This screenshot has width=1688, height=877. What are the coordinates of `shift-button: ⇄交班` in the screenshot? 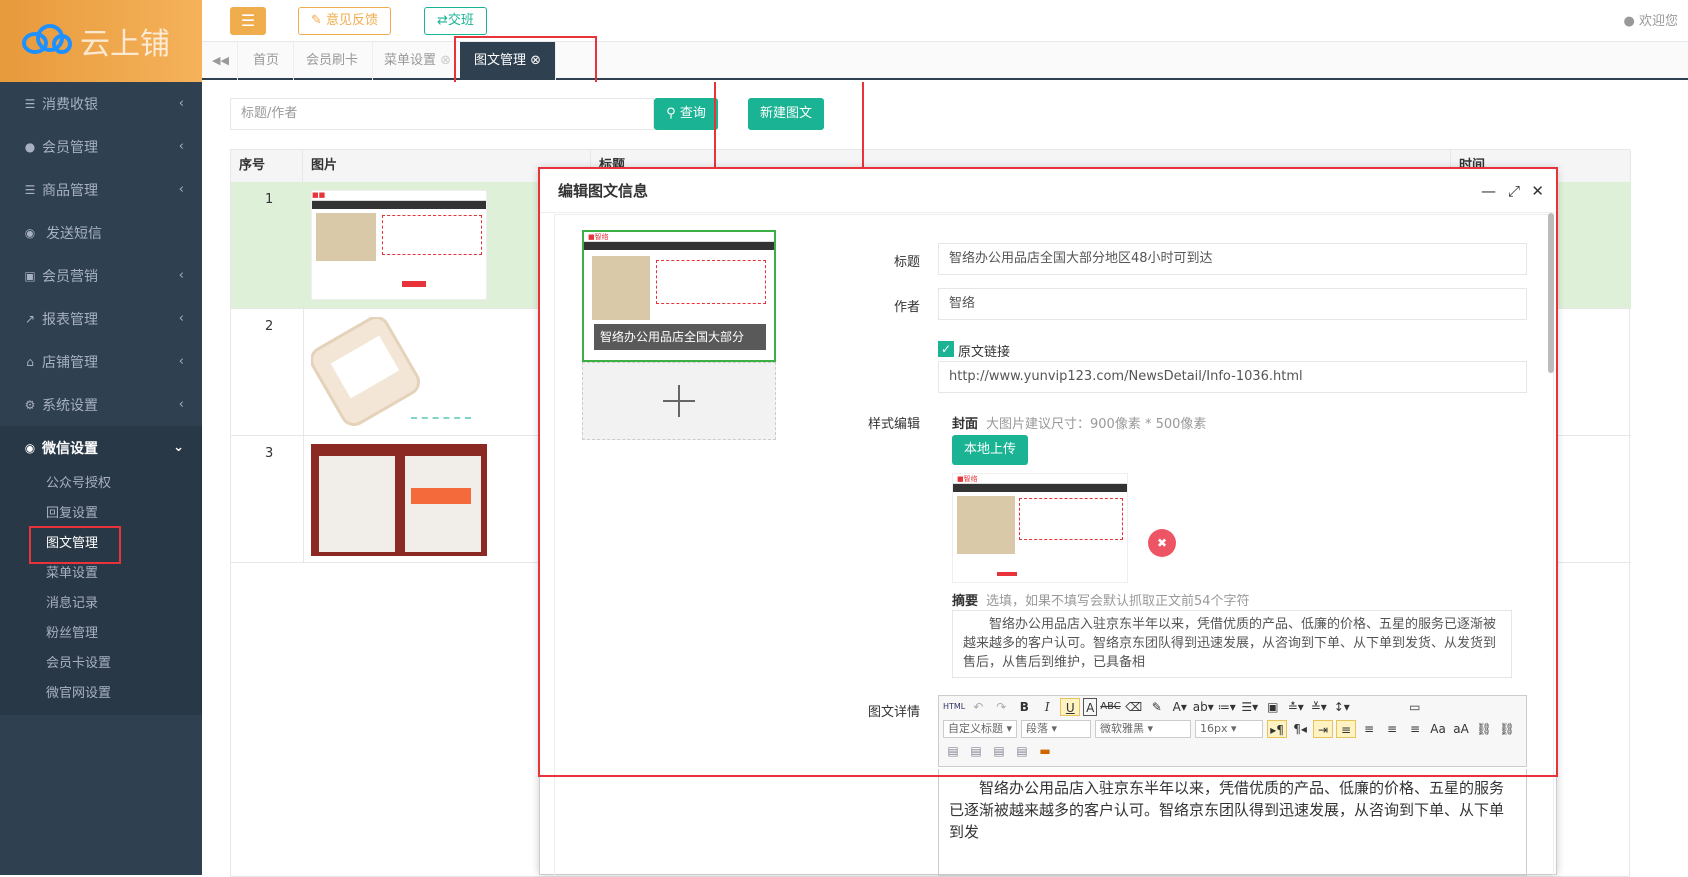 It's located at (455, 21).